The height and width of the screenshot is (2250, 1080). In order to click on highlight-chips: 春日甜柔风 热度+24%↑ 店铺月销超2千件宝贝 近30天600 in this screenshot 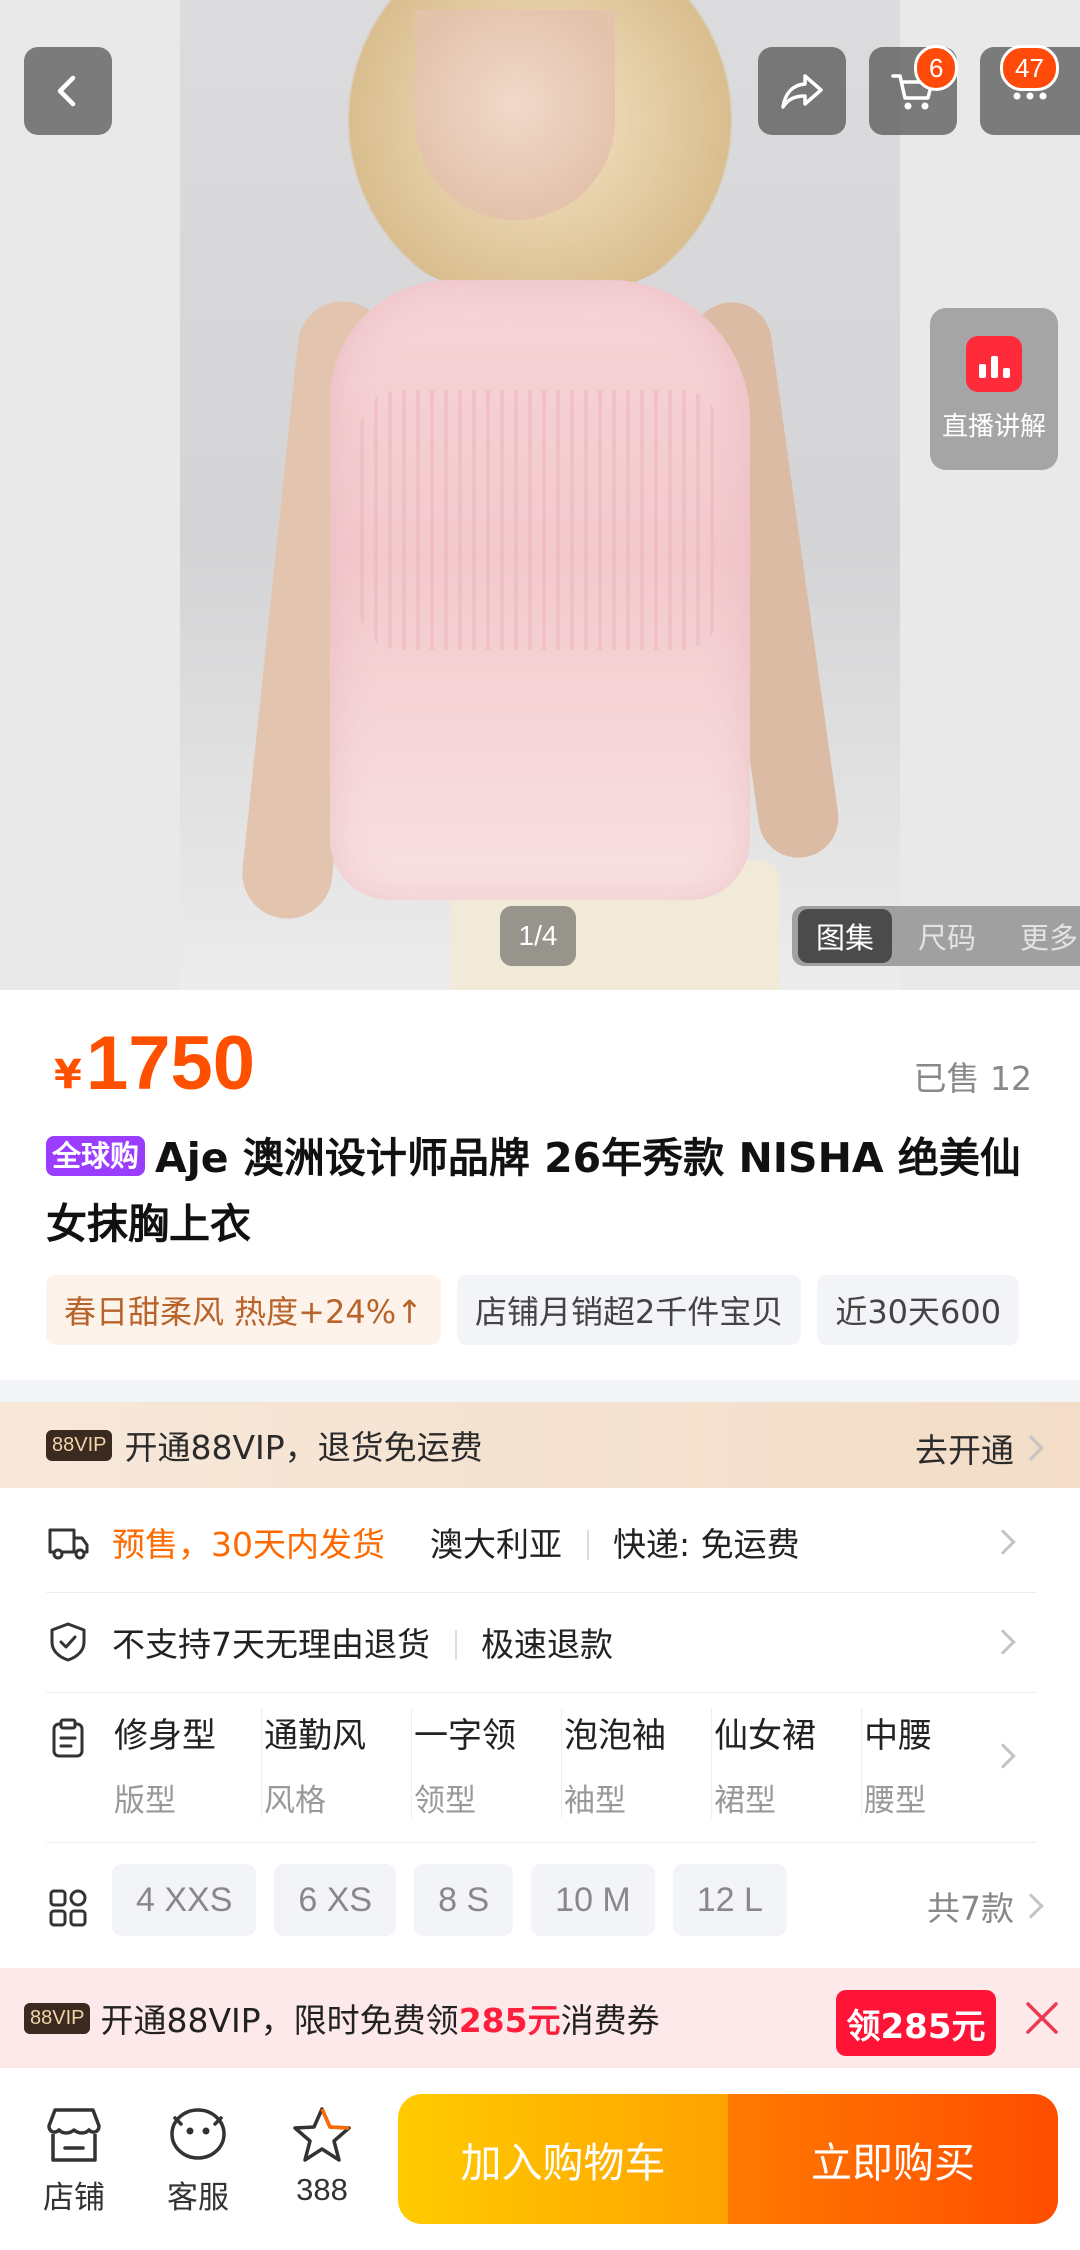, I will do `click(563, 1310)`.